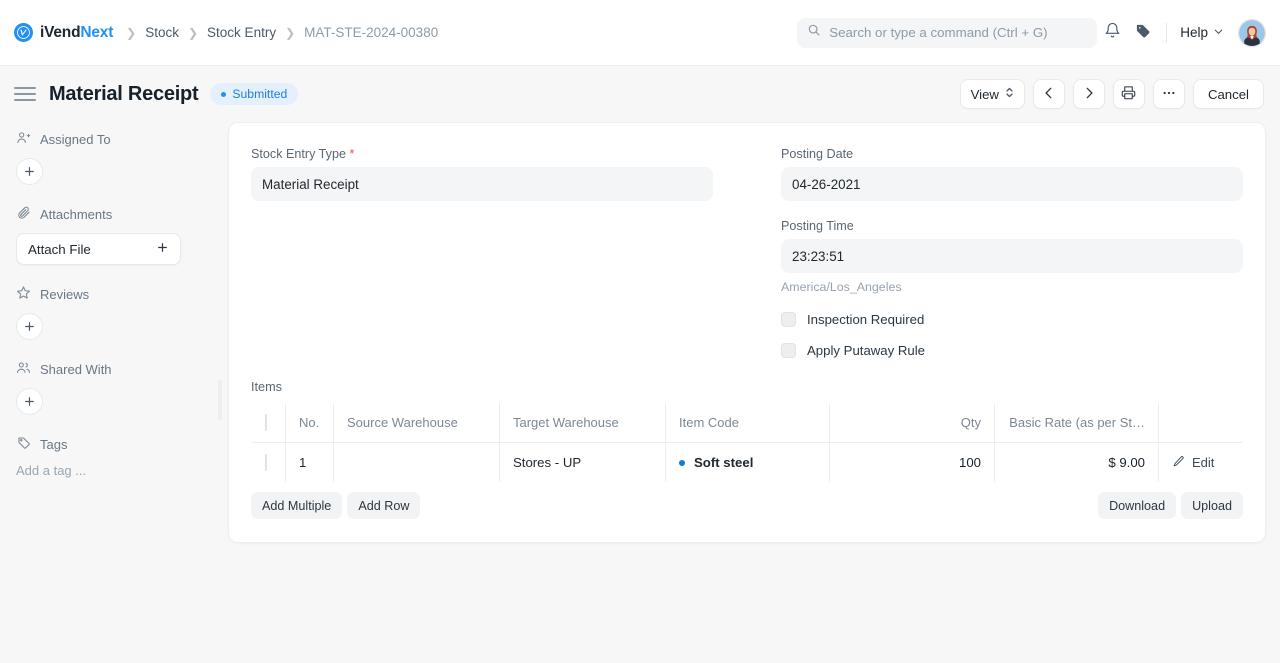 This screenshot has width=1280, height=663. I want to click on add-share-button, so click(29, 401).